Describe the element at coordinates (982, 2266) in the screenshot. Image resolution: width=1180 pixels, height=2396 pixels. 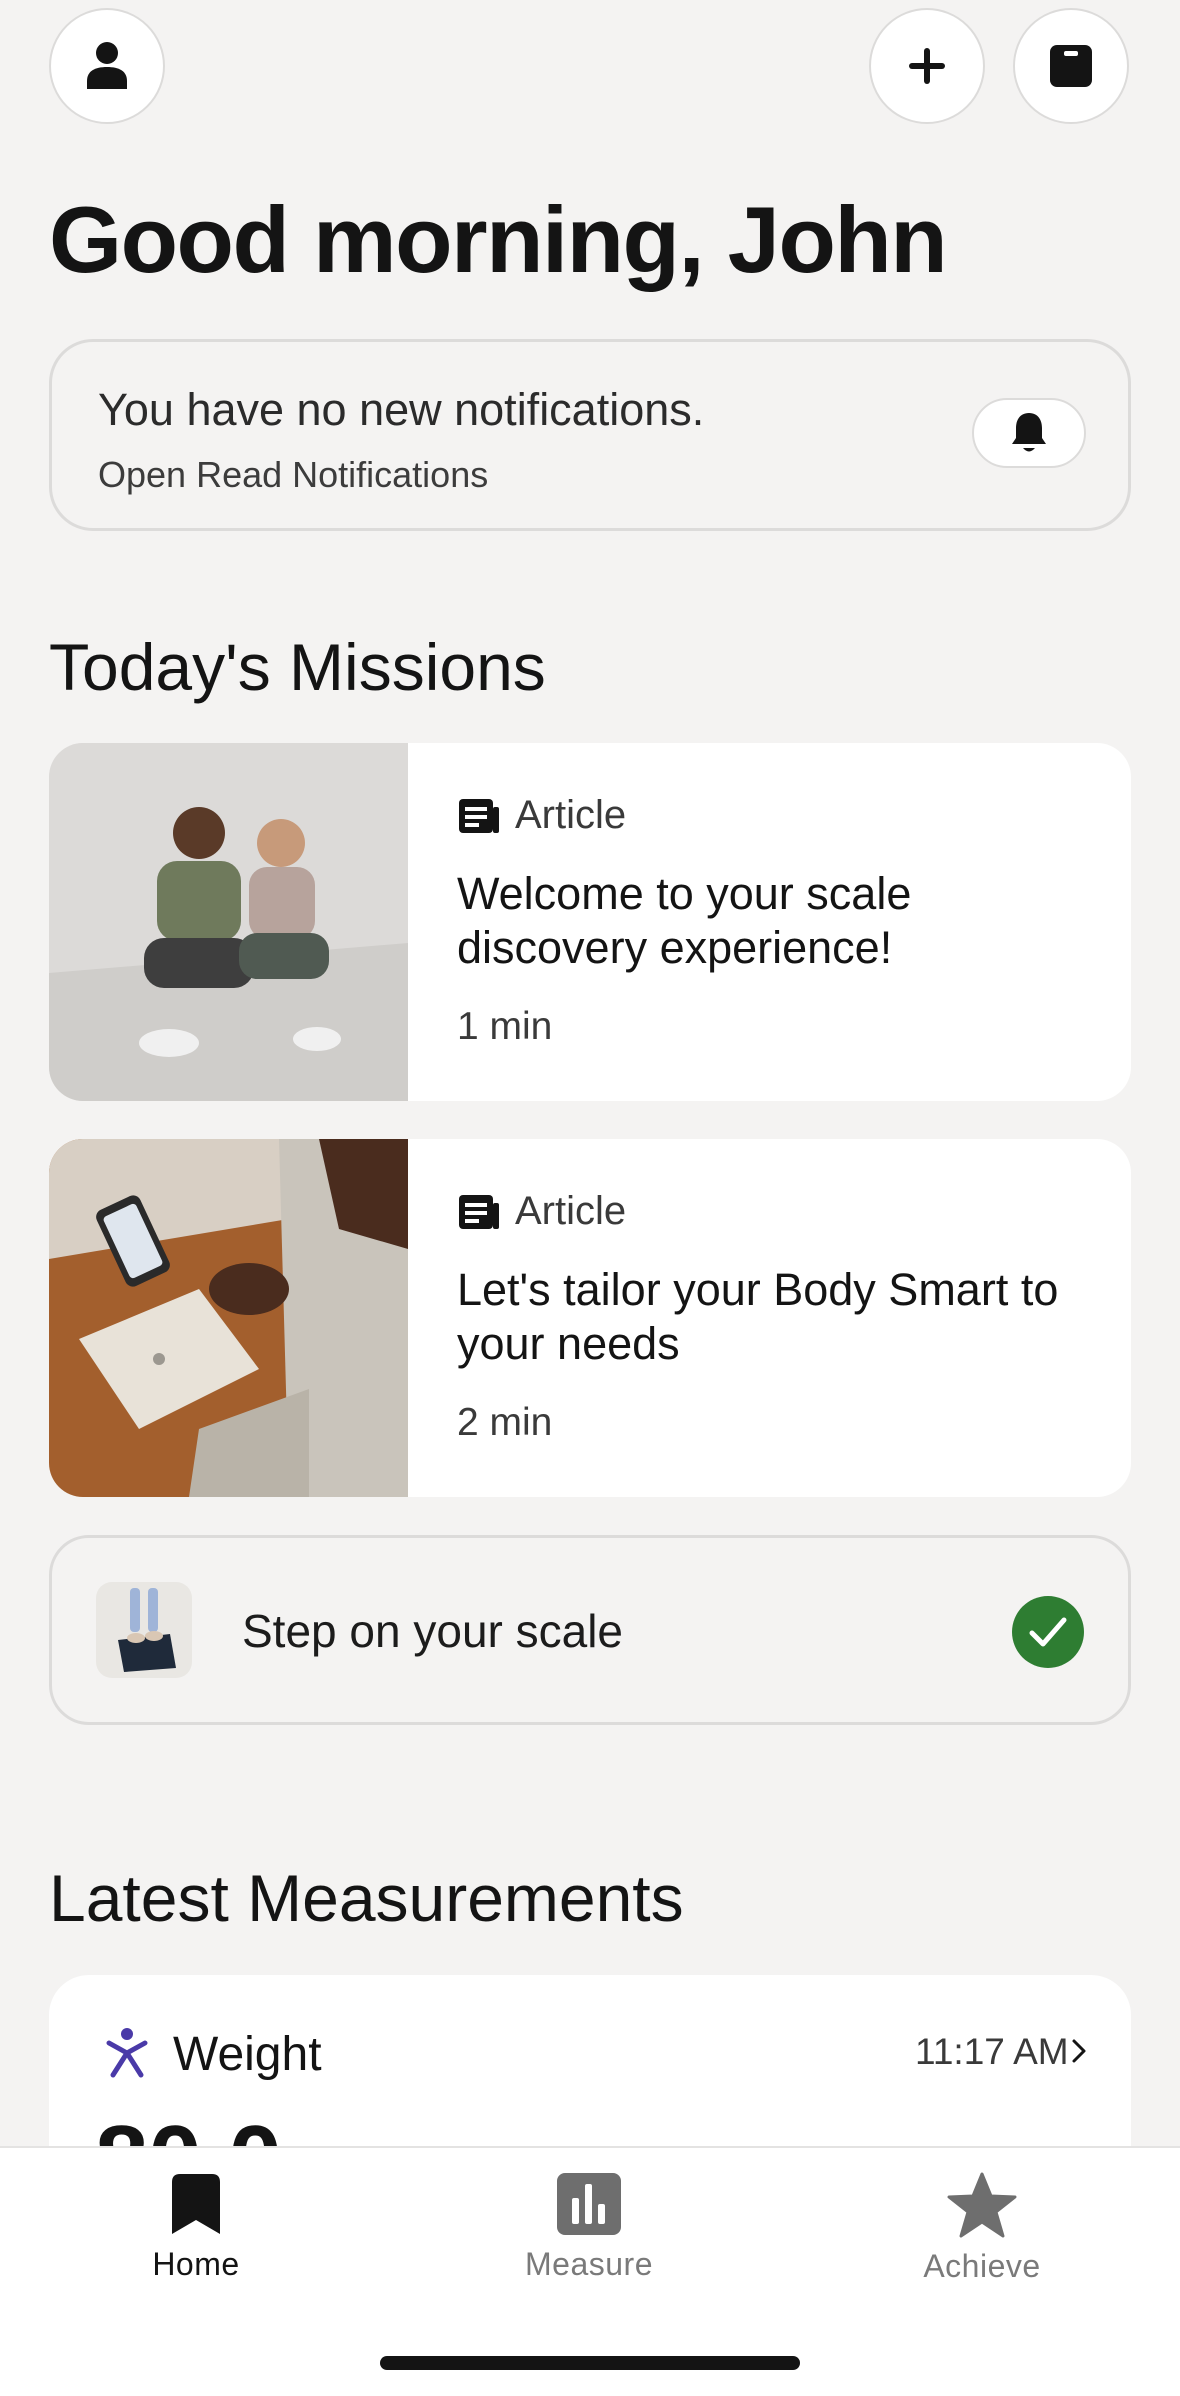
I see `tab-label: Achieve` at that location.